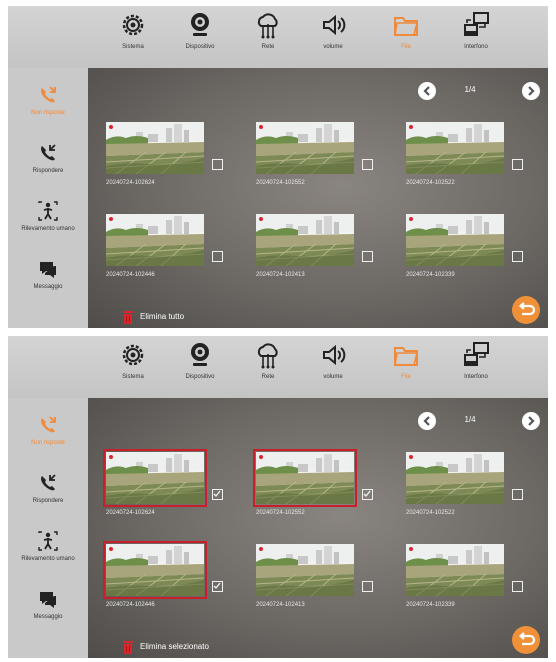 The width and height of the screenshot is (556, 662). Describe the element at coordinates (48, 501) in the screenshot. I see `sidebar-item-label: Rispondere` at that location.